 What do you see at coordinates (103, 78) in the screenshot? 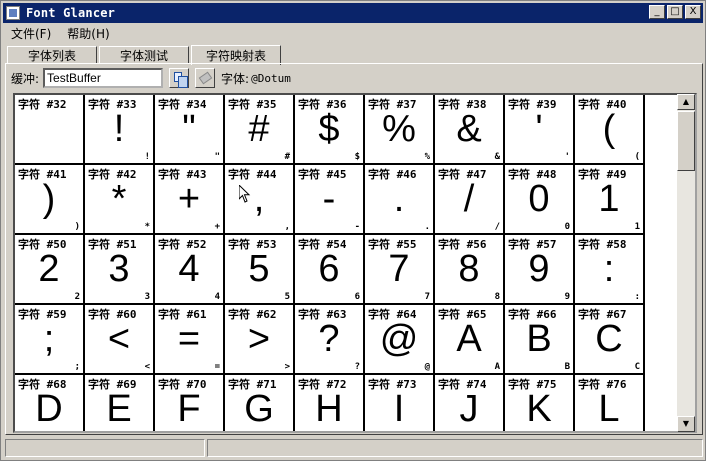
I see `buffer-input: TestBuffer` at bounding box center [103, 78].